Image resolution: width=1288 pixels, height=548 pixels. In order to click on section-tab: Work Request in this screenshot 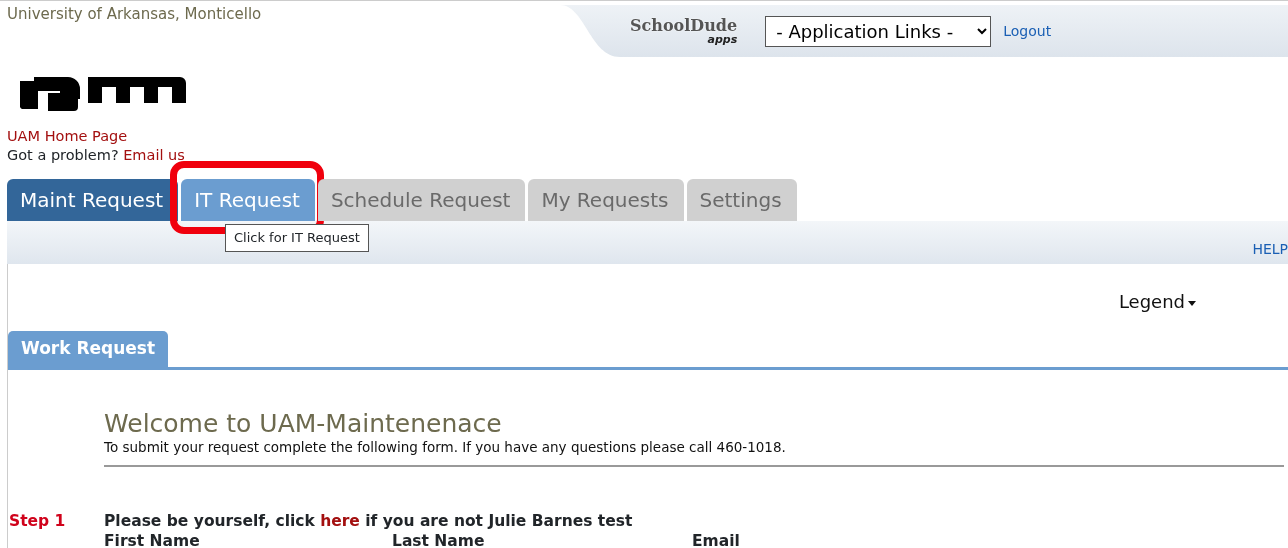, I will do `click(88, 349)`.